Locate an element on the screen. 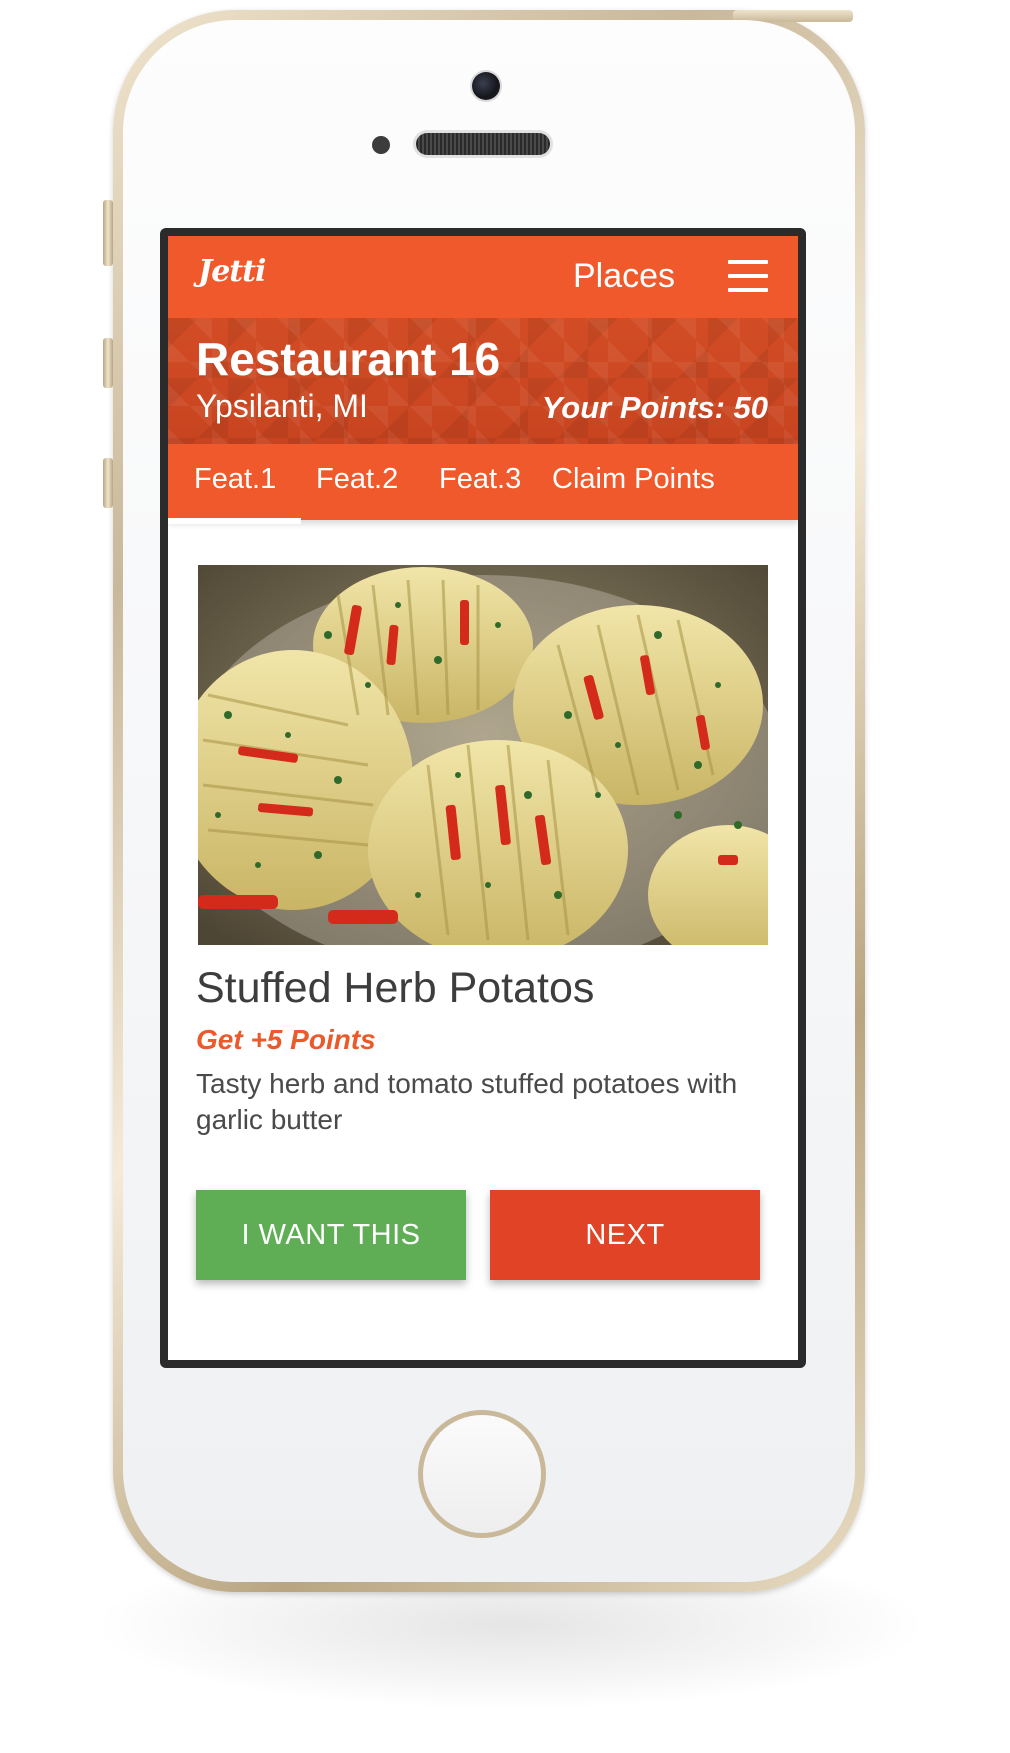 This screenshot has width=1010, height=1753. jetti-logo: Jetti is located at coordinates (232, 271).